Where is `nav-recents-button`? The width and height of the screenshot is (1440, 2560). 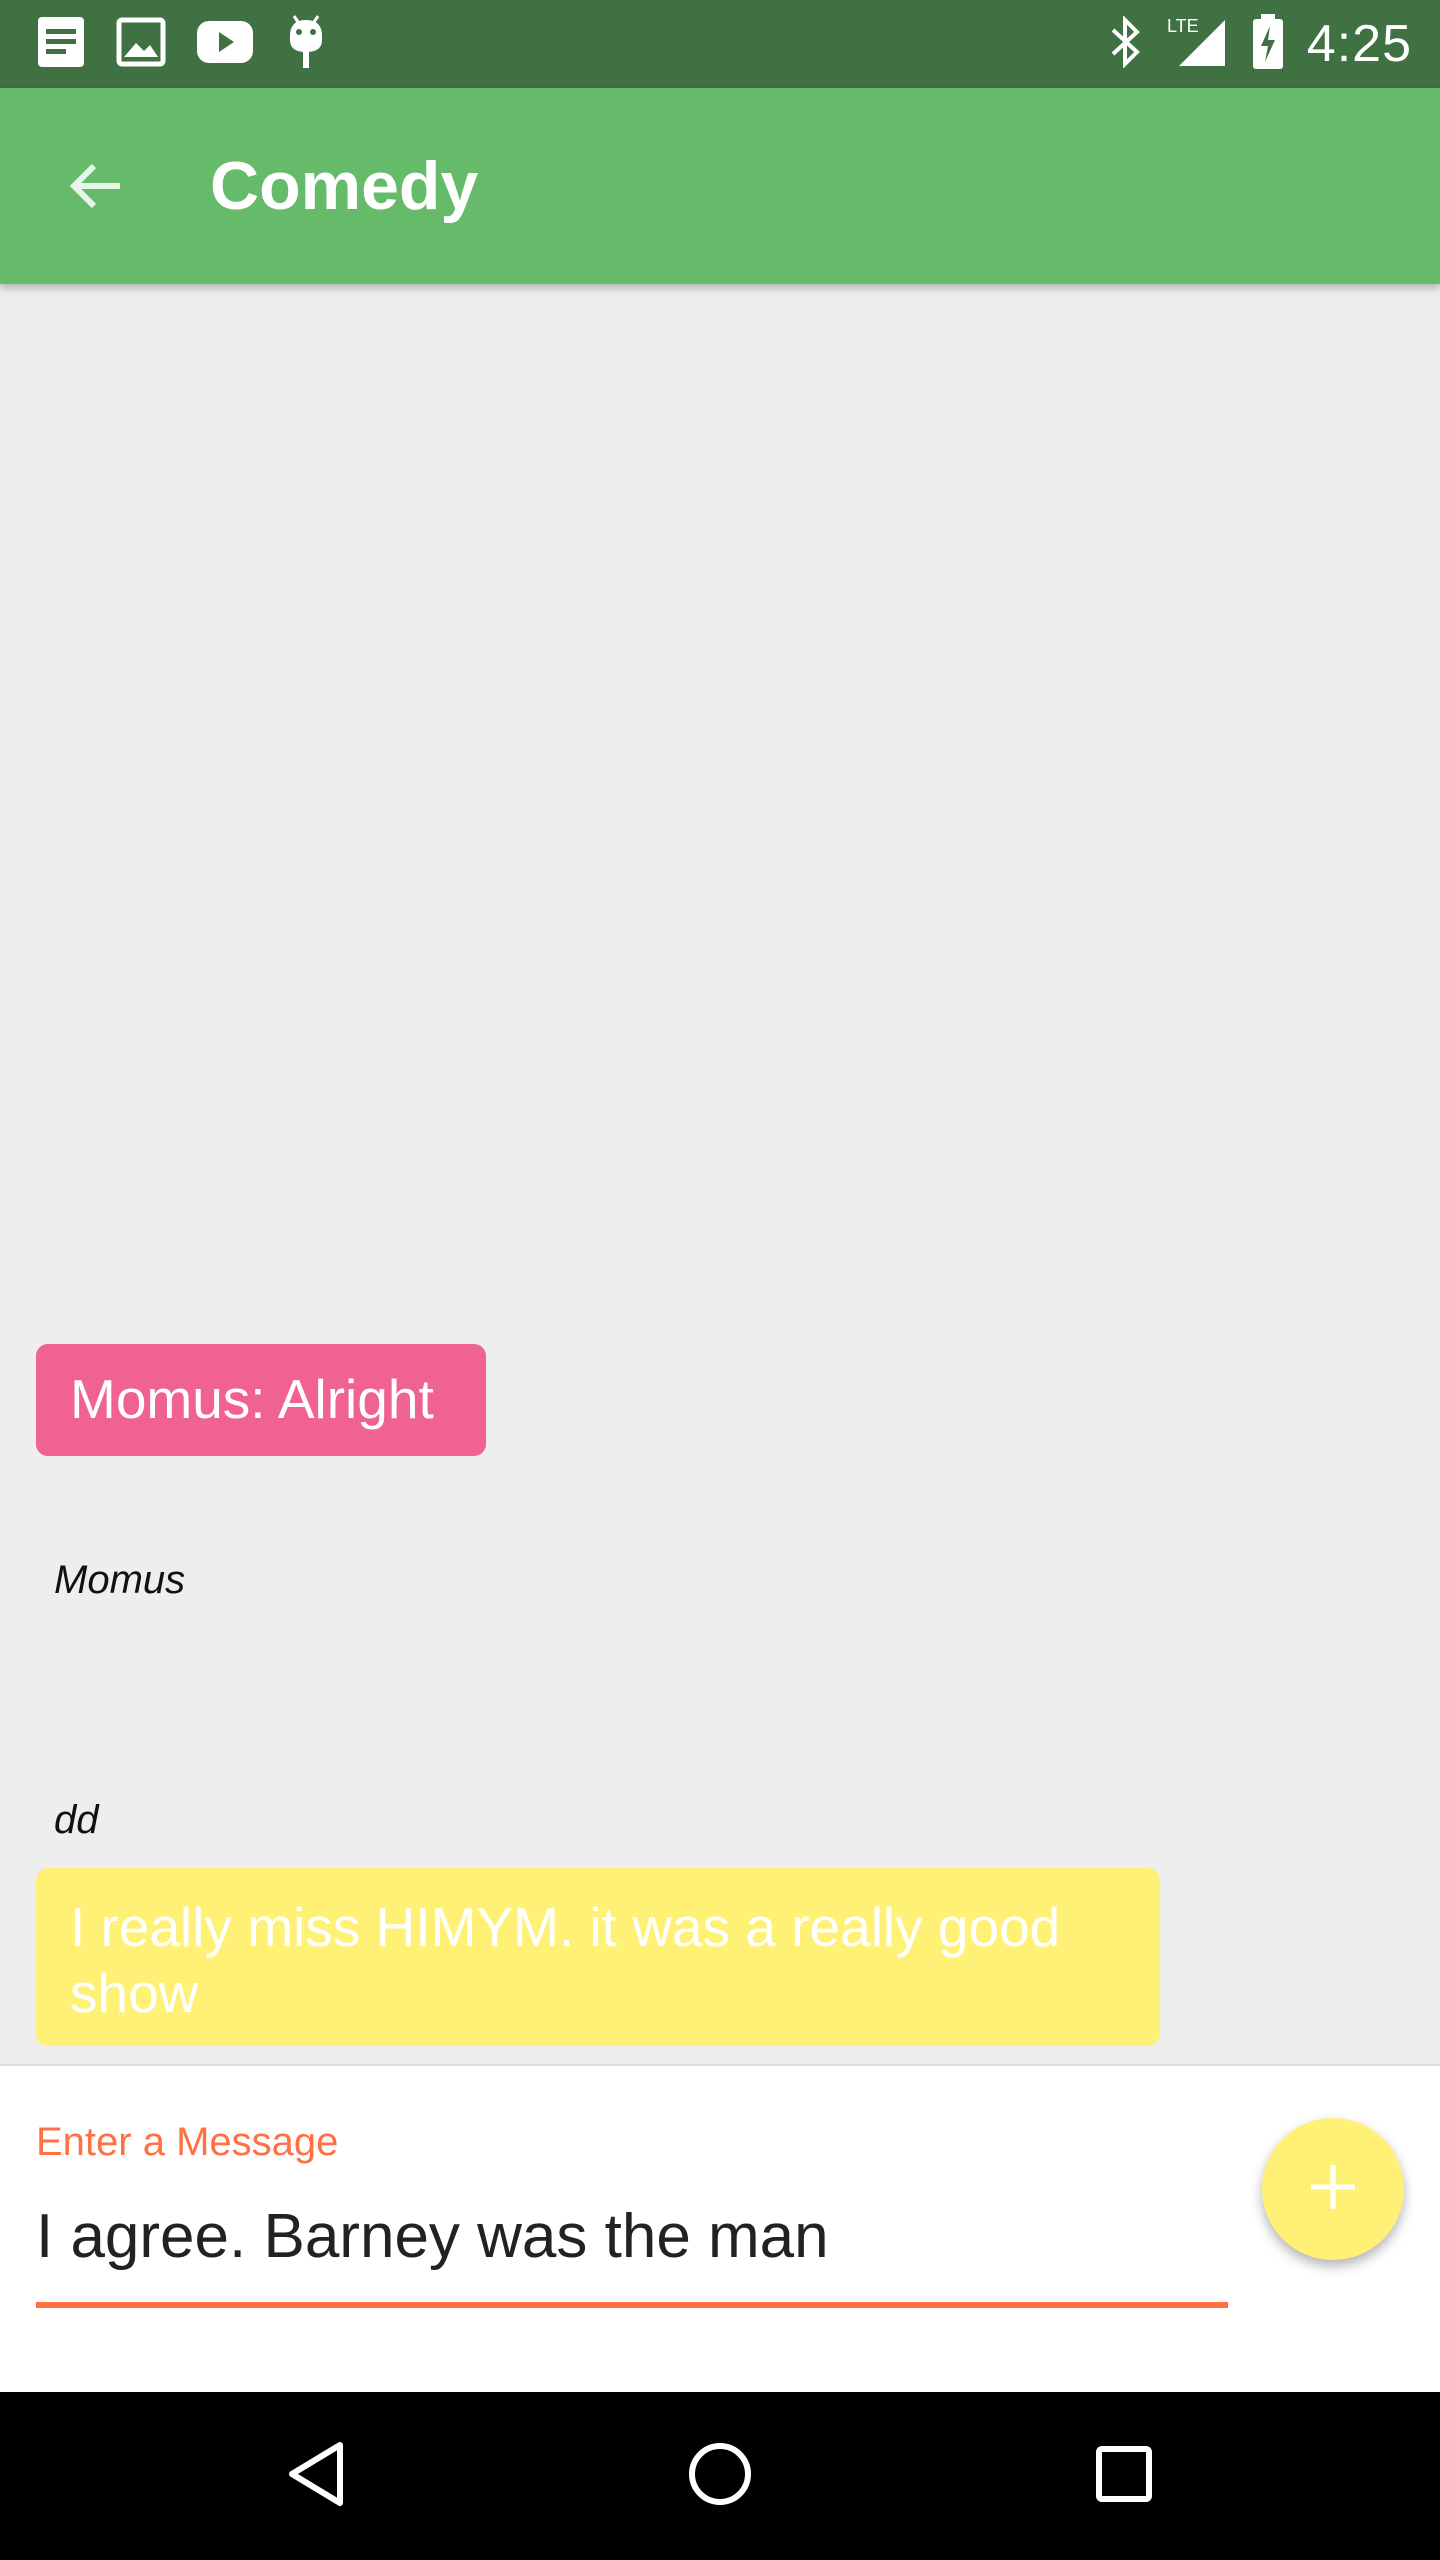 nav-recents-button is located at coordinates (1124, 2476).